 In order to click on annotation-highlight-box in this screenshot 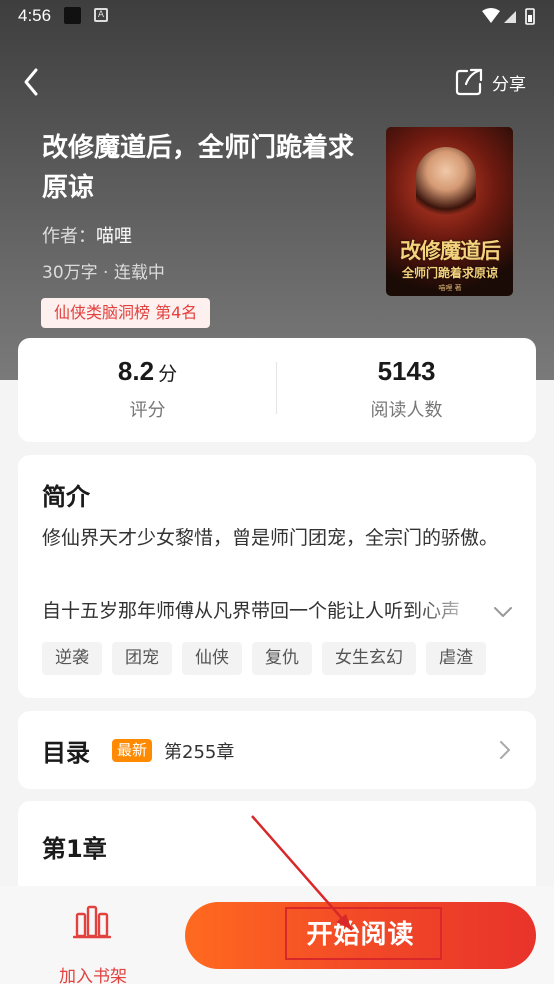, I will do `click(363, 933)`.